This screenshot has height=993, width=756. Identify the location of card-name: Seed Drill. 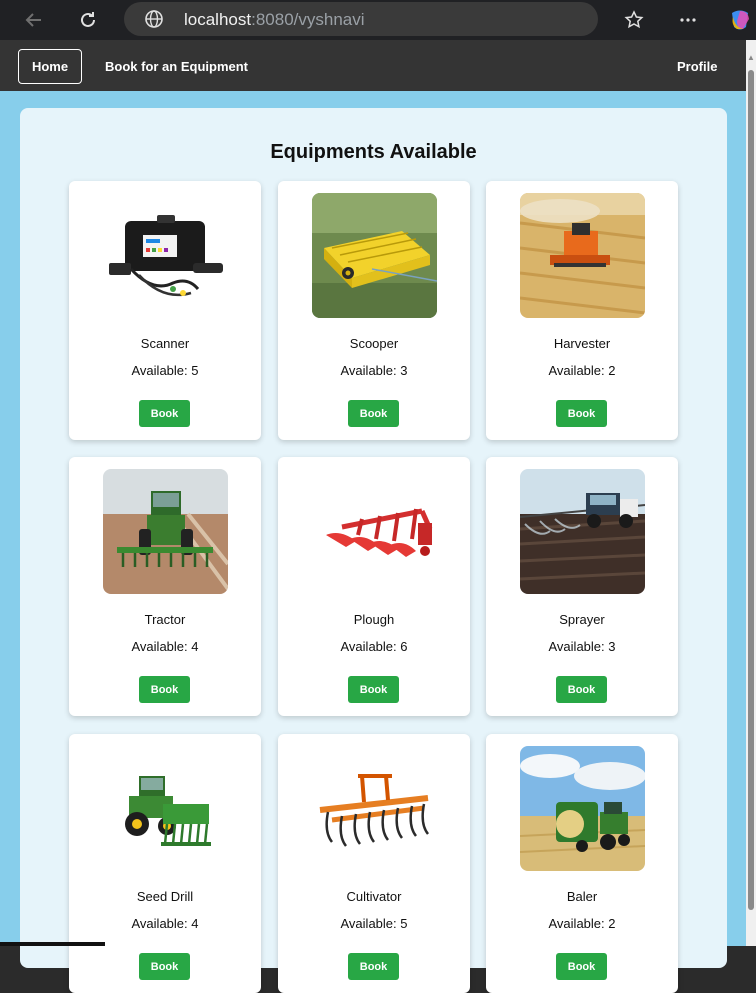
(165, 896).